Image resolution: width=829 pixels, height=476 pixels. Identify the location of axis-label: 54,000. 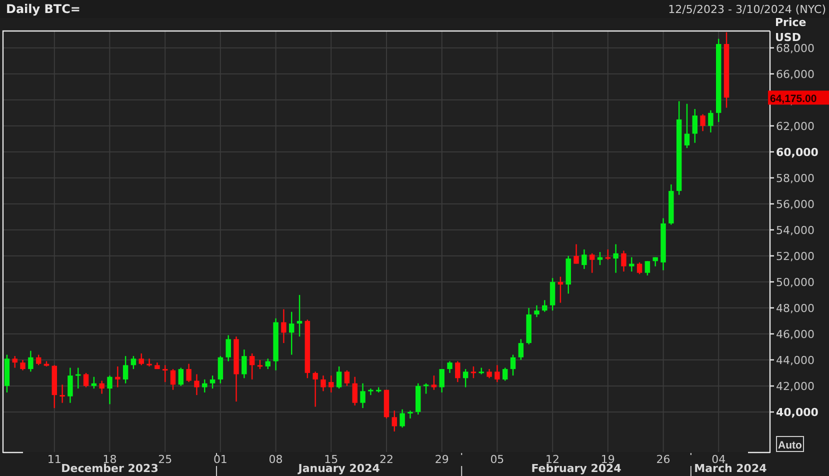
(795, 230).